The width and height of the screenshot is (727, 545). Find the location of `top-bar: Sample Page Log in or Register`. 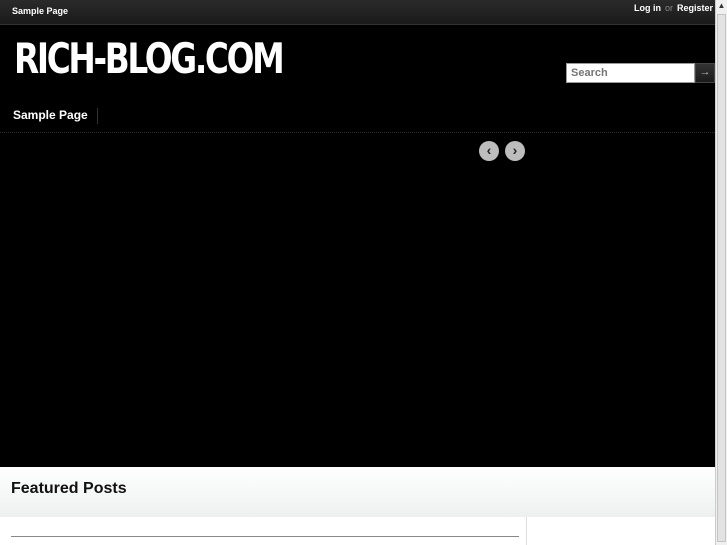

top-bar: Sample Page Log in or Register is located at coordinates (357, 12).